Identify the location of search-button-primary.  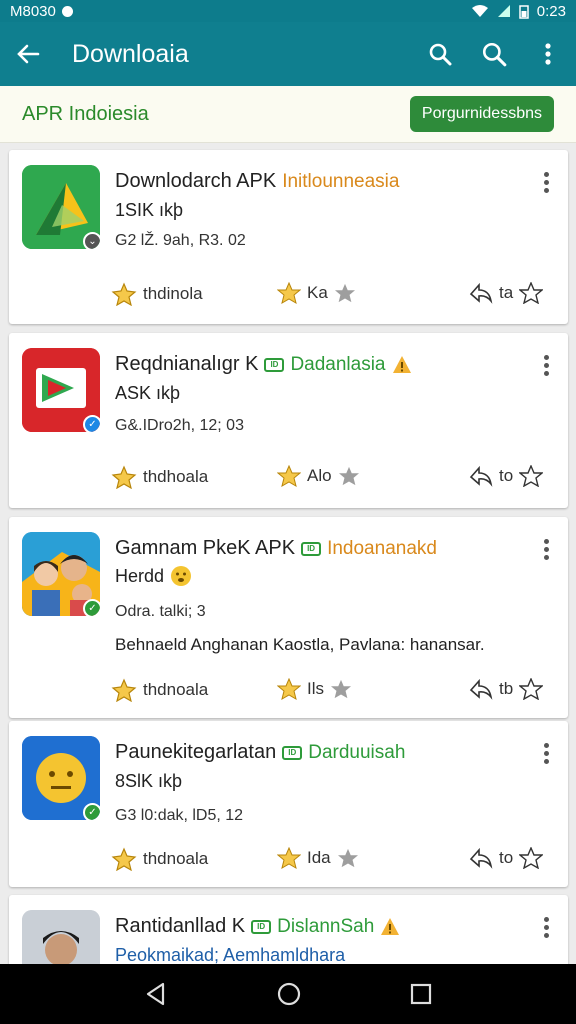
(440, 54).